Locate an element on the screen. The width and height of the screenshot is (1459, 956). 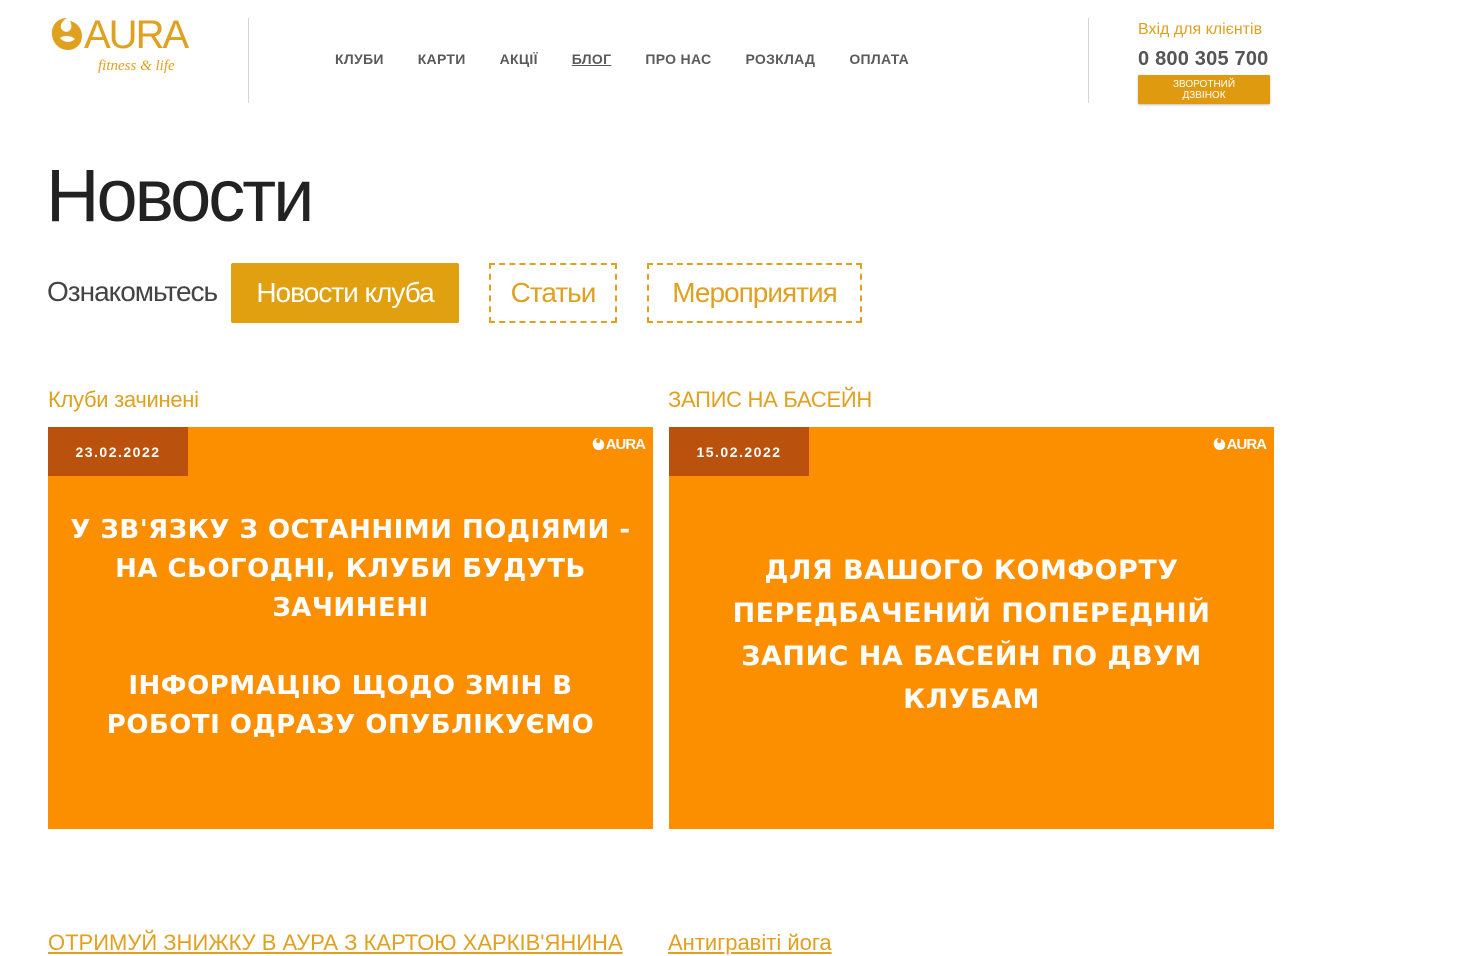
nav-item-cards: КАРТИ is located at coordinates (442, 61).